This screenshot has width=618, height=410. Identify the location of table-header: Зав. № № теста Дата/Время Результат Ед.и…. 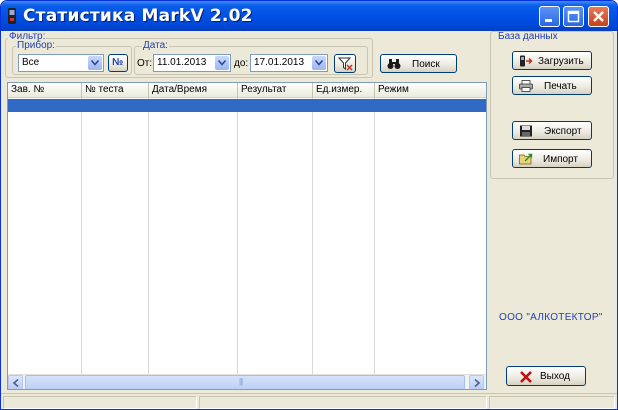
(247, 90).